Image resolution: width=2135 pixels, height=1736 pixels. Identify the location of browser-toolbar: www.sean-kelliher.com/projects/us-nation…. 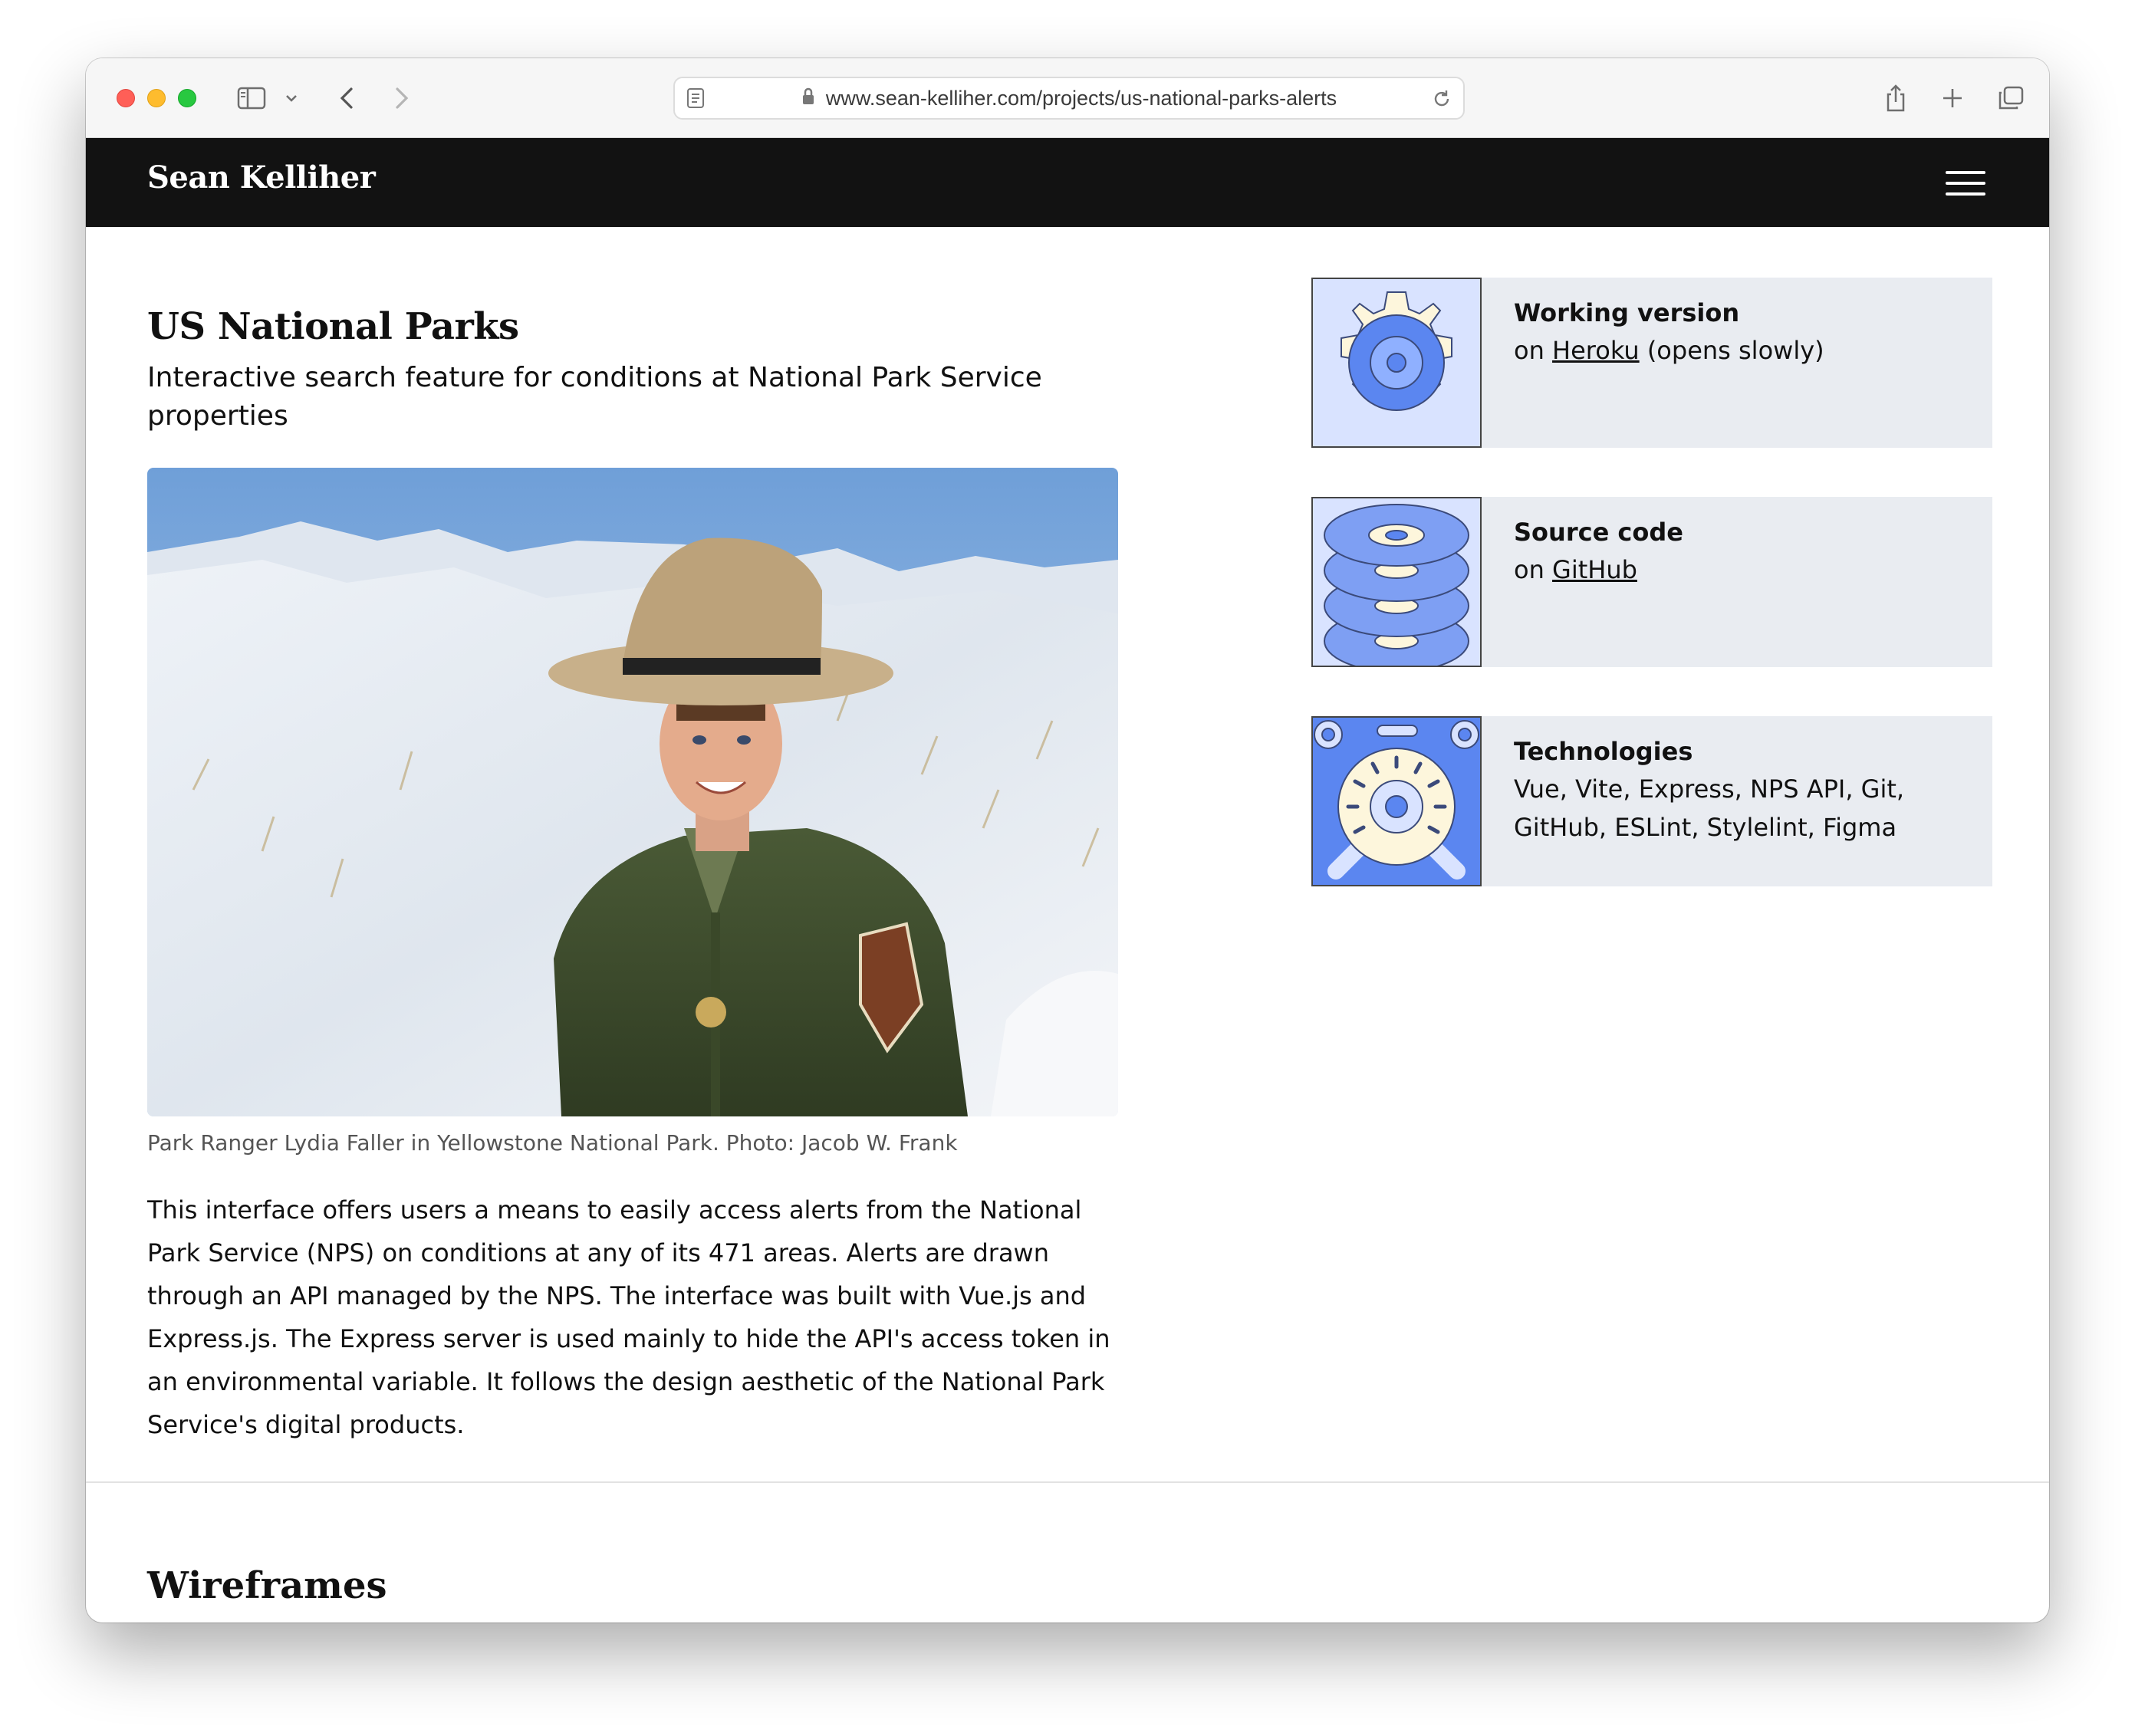
(1067, 98).